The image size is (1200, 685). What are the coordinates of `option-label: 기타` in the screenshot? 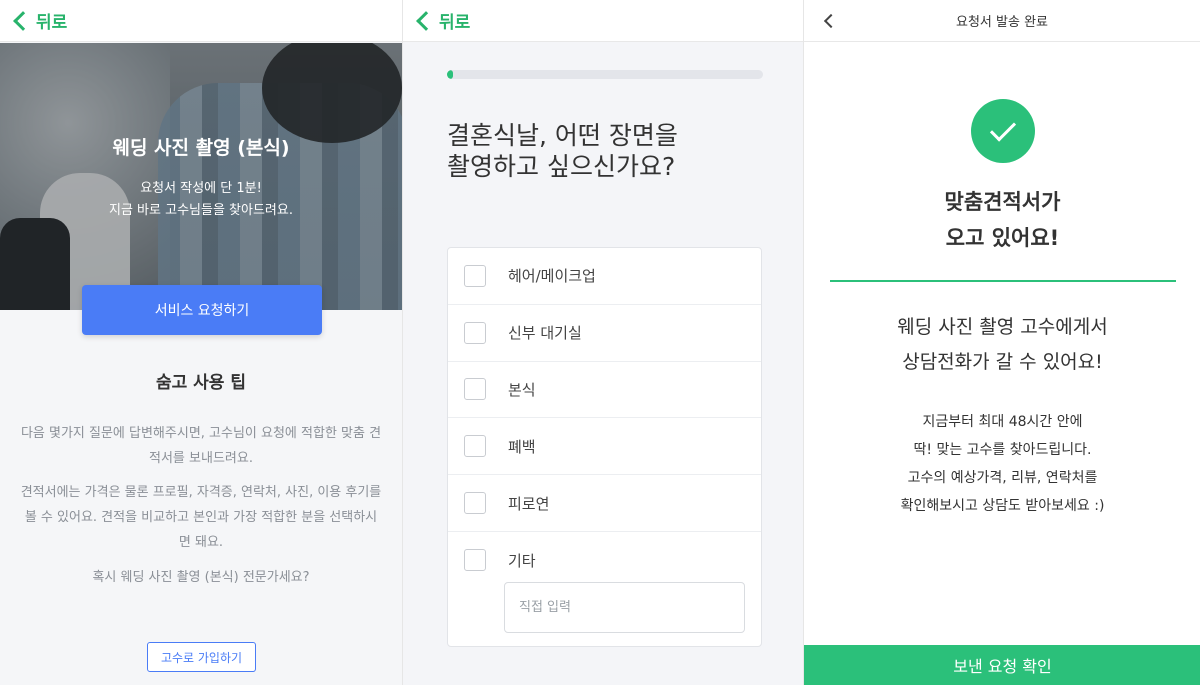 It's located at (522, 560).